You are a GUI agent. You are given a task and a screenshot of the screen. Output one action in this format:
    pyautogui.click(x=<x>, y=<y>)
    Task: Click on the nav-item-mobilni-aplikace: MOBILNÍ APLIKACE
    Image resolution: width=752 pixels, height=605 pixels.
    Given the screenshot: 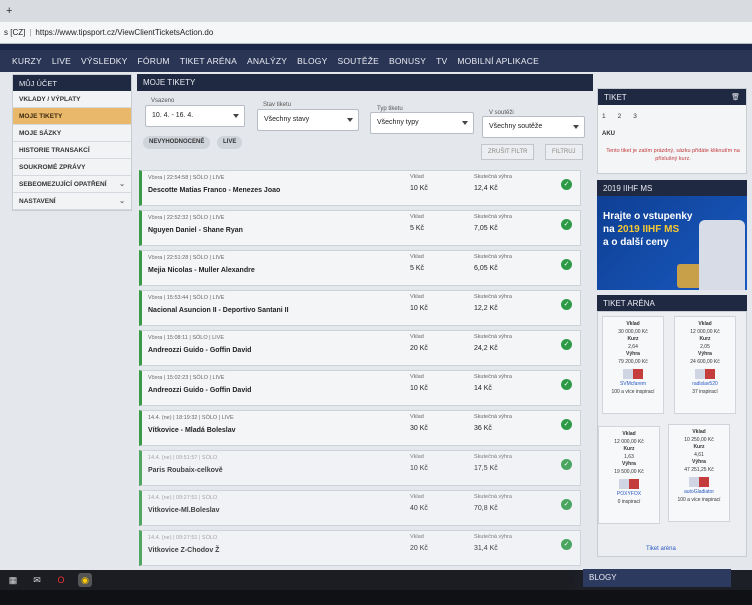 What is the action you would take?
    pyautogui.click(x=498, y=61)
    